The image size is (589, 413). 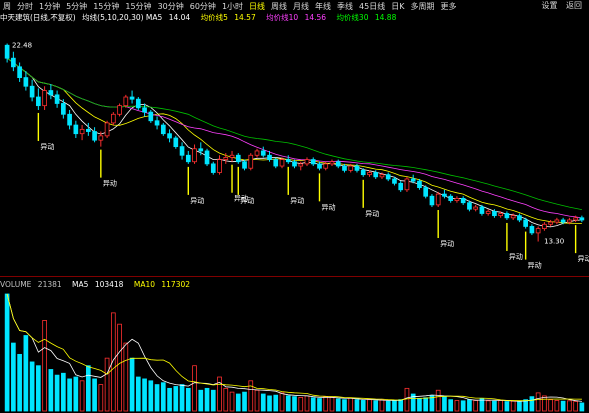 What do you see at coordinates (397, 6) in the screenshot?
I see `toolbar-item: 日K` at bounding box center [397, 6].